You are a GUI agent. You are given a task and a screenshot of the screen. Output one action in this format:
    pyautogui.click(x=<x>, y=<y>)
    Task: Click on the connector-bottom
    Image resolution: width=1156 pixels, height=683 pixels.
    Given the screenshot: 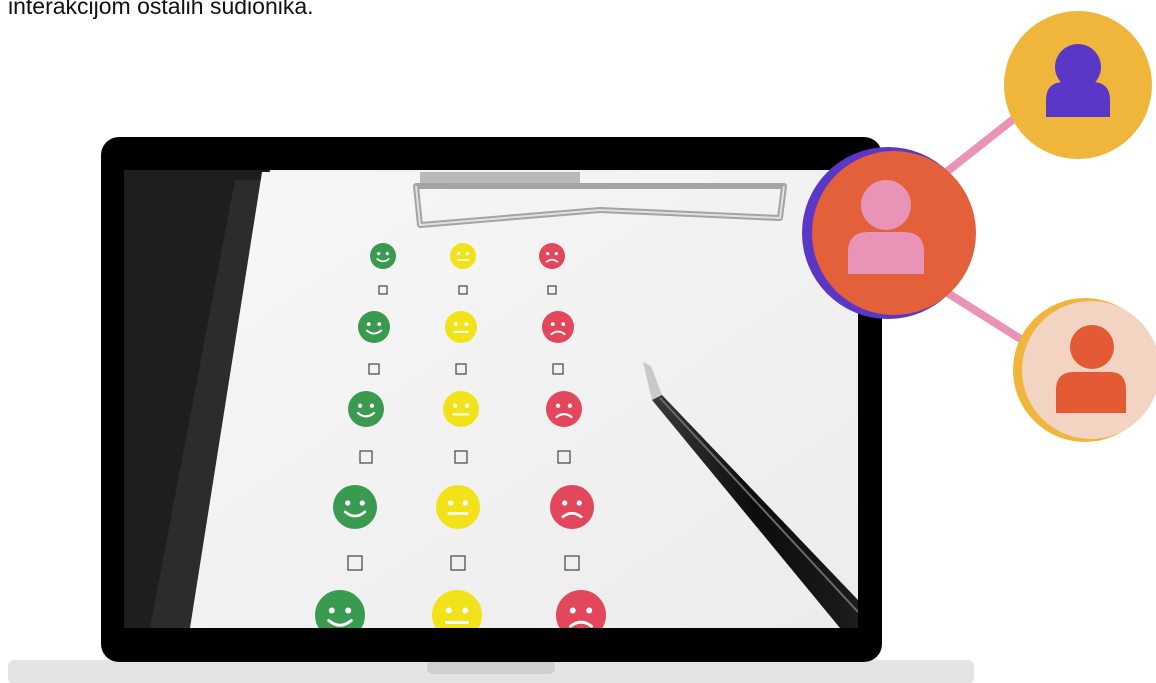 What is the action you would take?
    pyautogui.click(x=982, y=315)
    